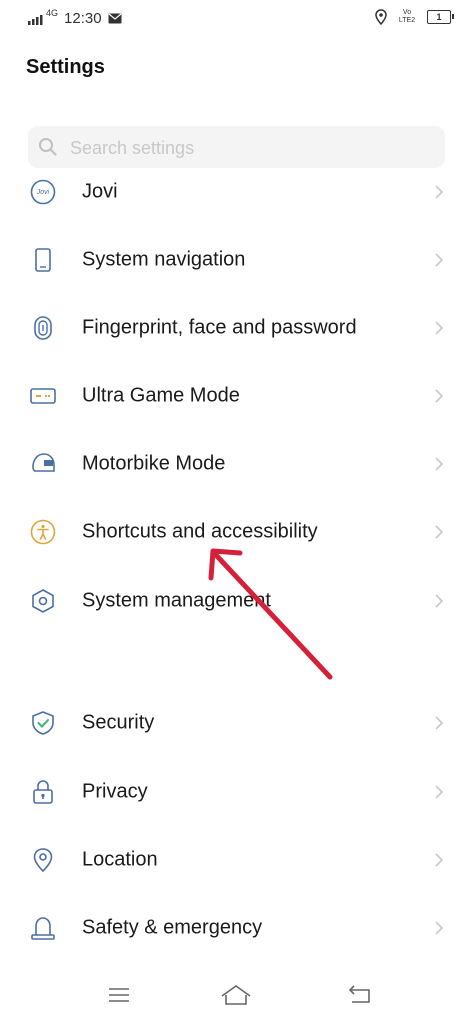  Describe the element at coordinates (115, 791) in the screenshot. I see `settings-item-label: Privacy` at that location.